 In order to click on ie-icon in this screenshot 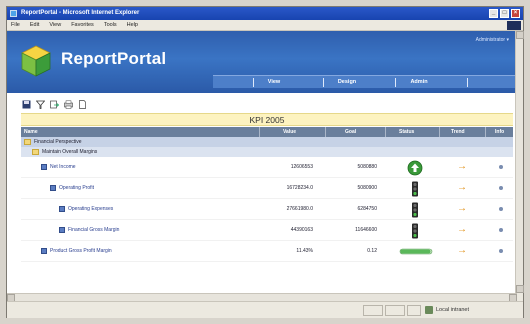, I will do `click(13, 13)`.